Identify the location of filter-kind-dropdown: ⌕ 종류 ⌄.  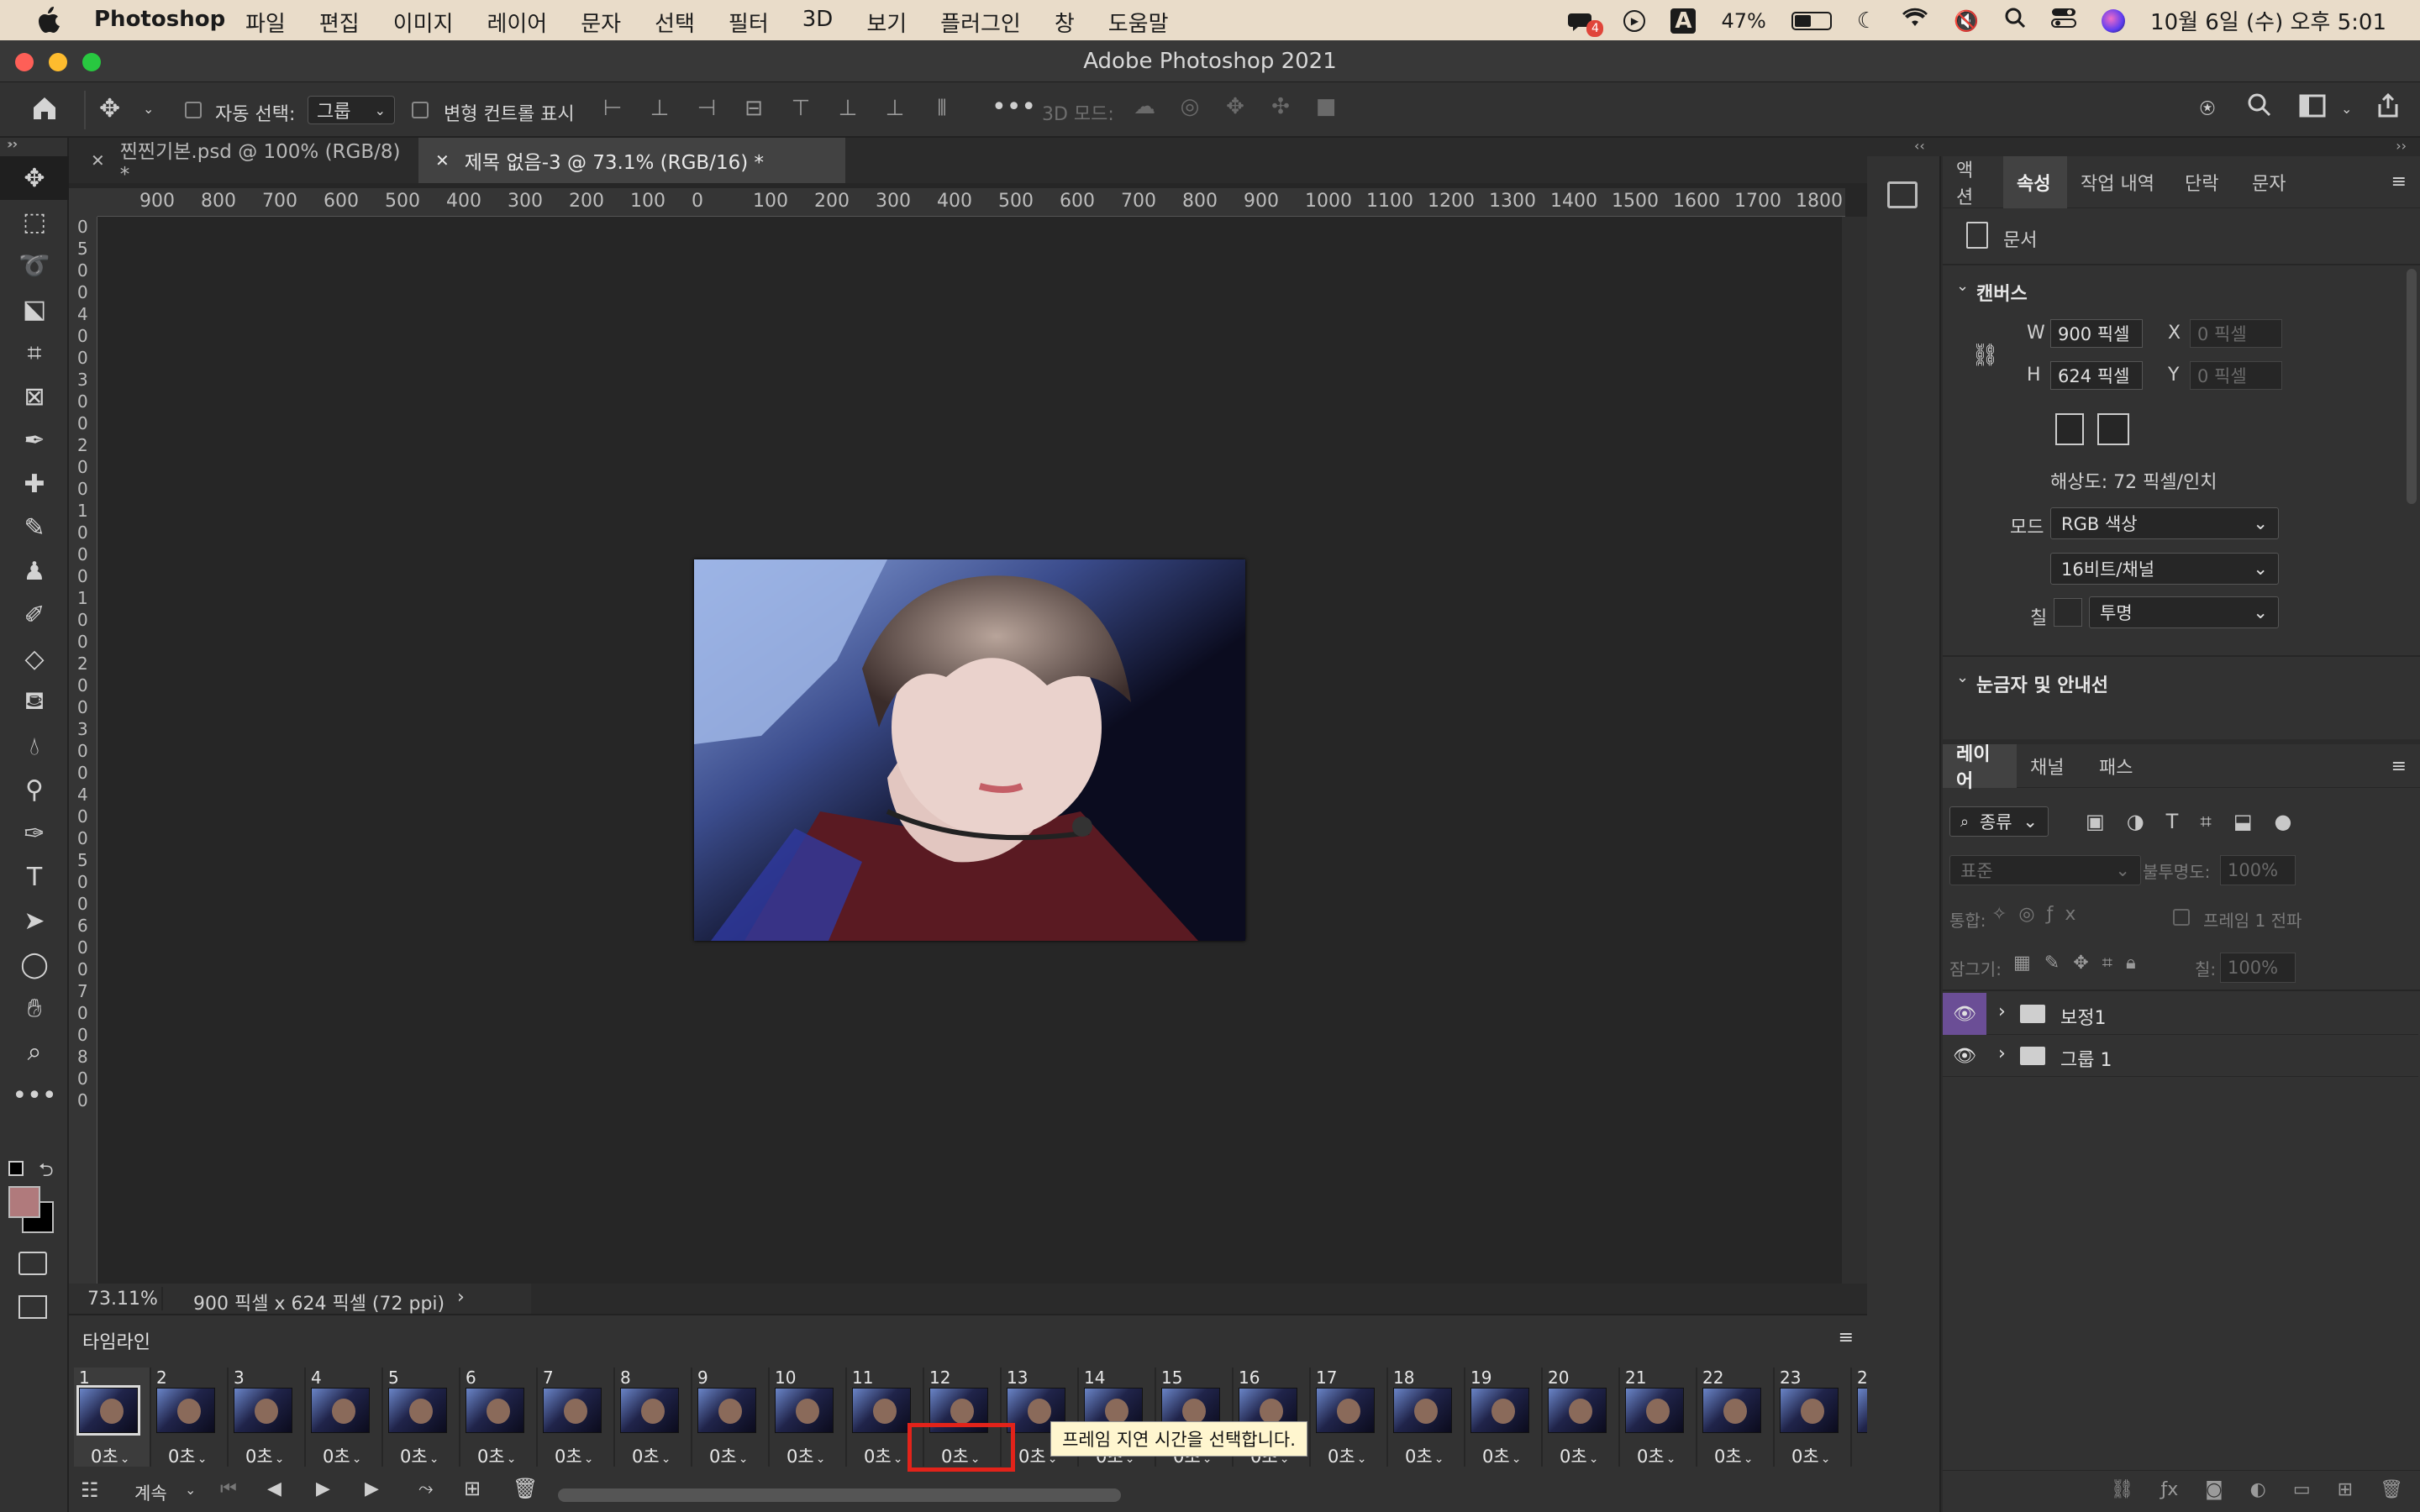
(1999, 821).